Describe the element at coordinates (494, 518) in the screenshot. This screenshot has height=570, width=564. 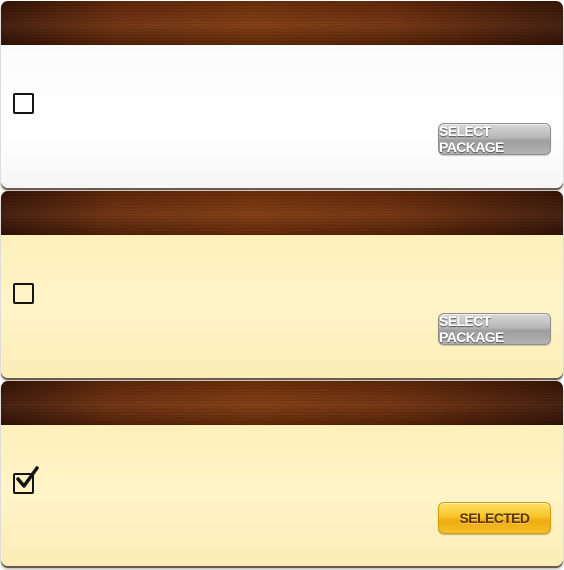
I see `selected-button: SELECTED` at that location.